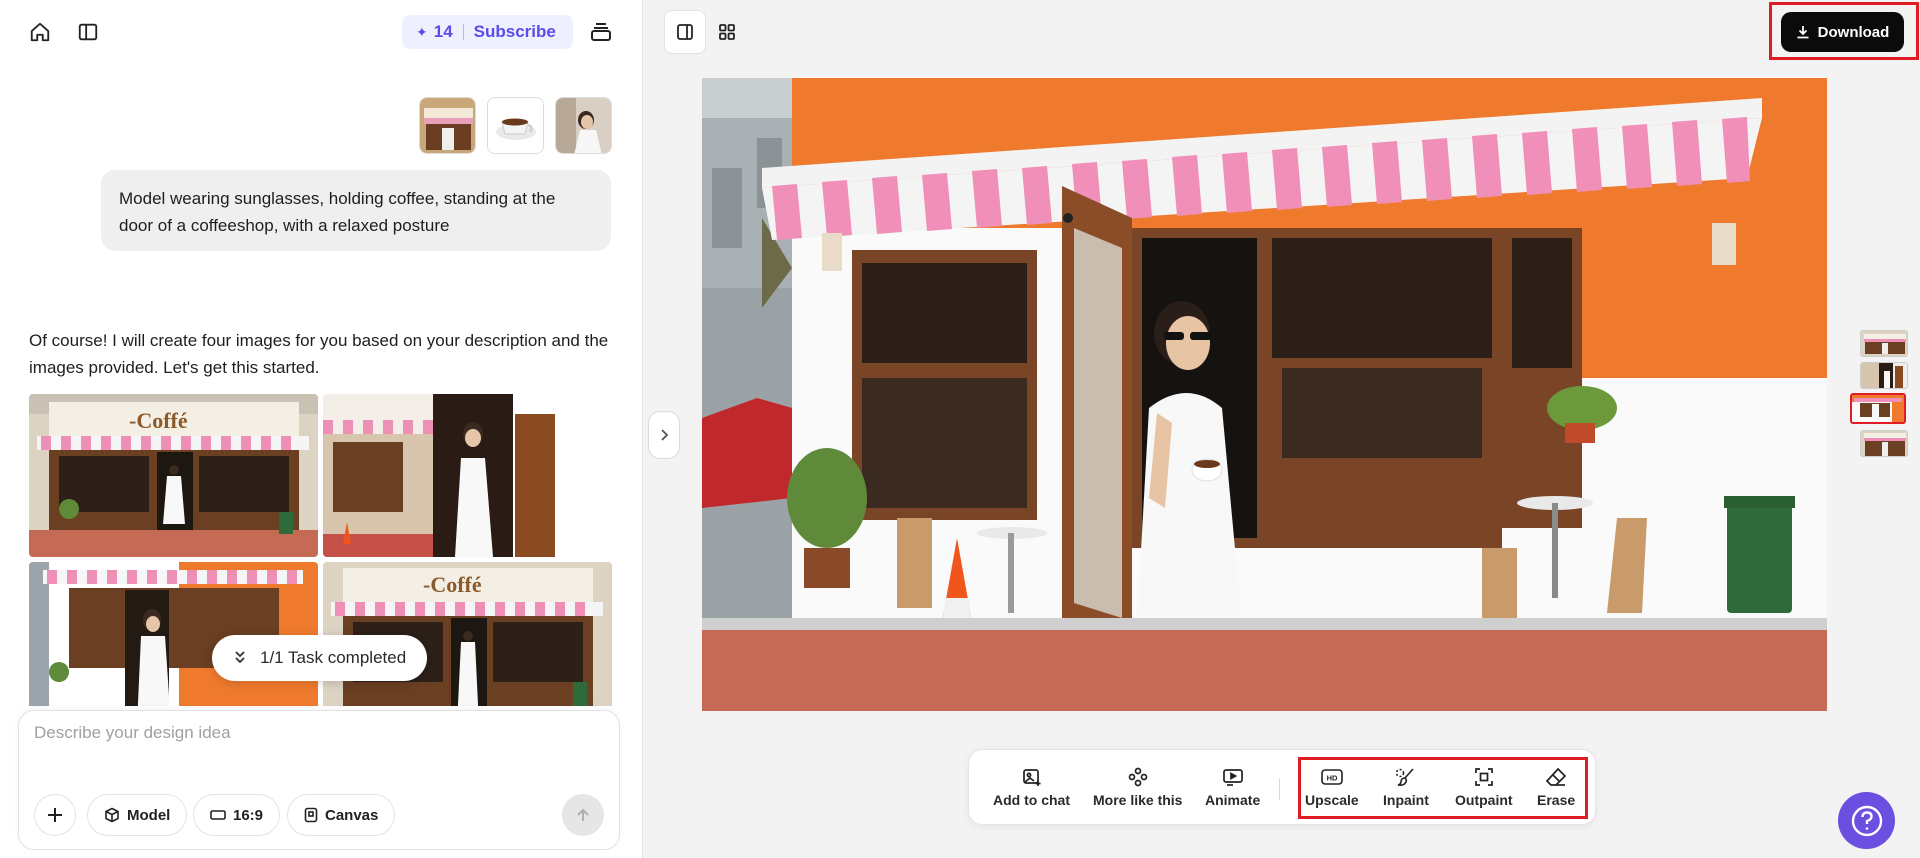  Describe the element at coordinates (1031, 800) in the screenshot. I see `tool-label: Add to chat` at that location.